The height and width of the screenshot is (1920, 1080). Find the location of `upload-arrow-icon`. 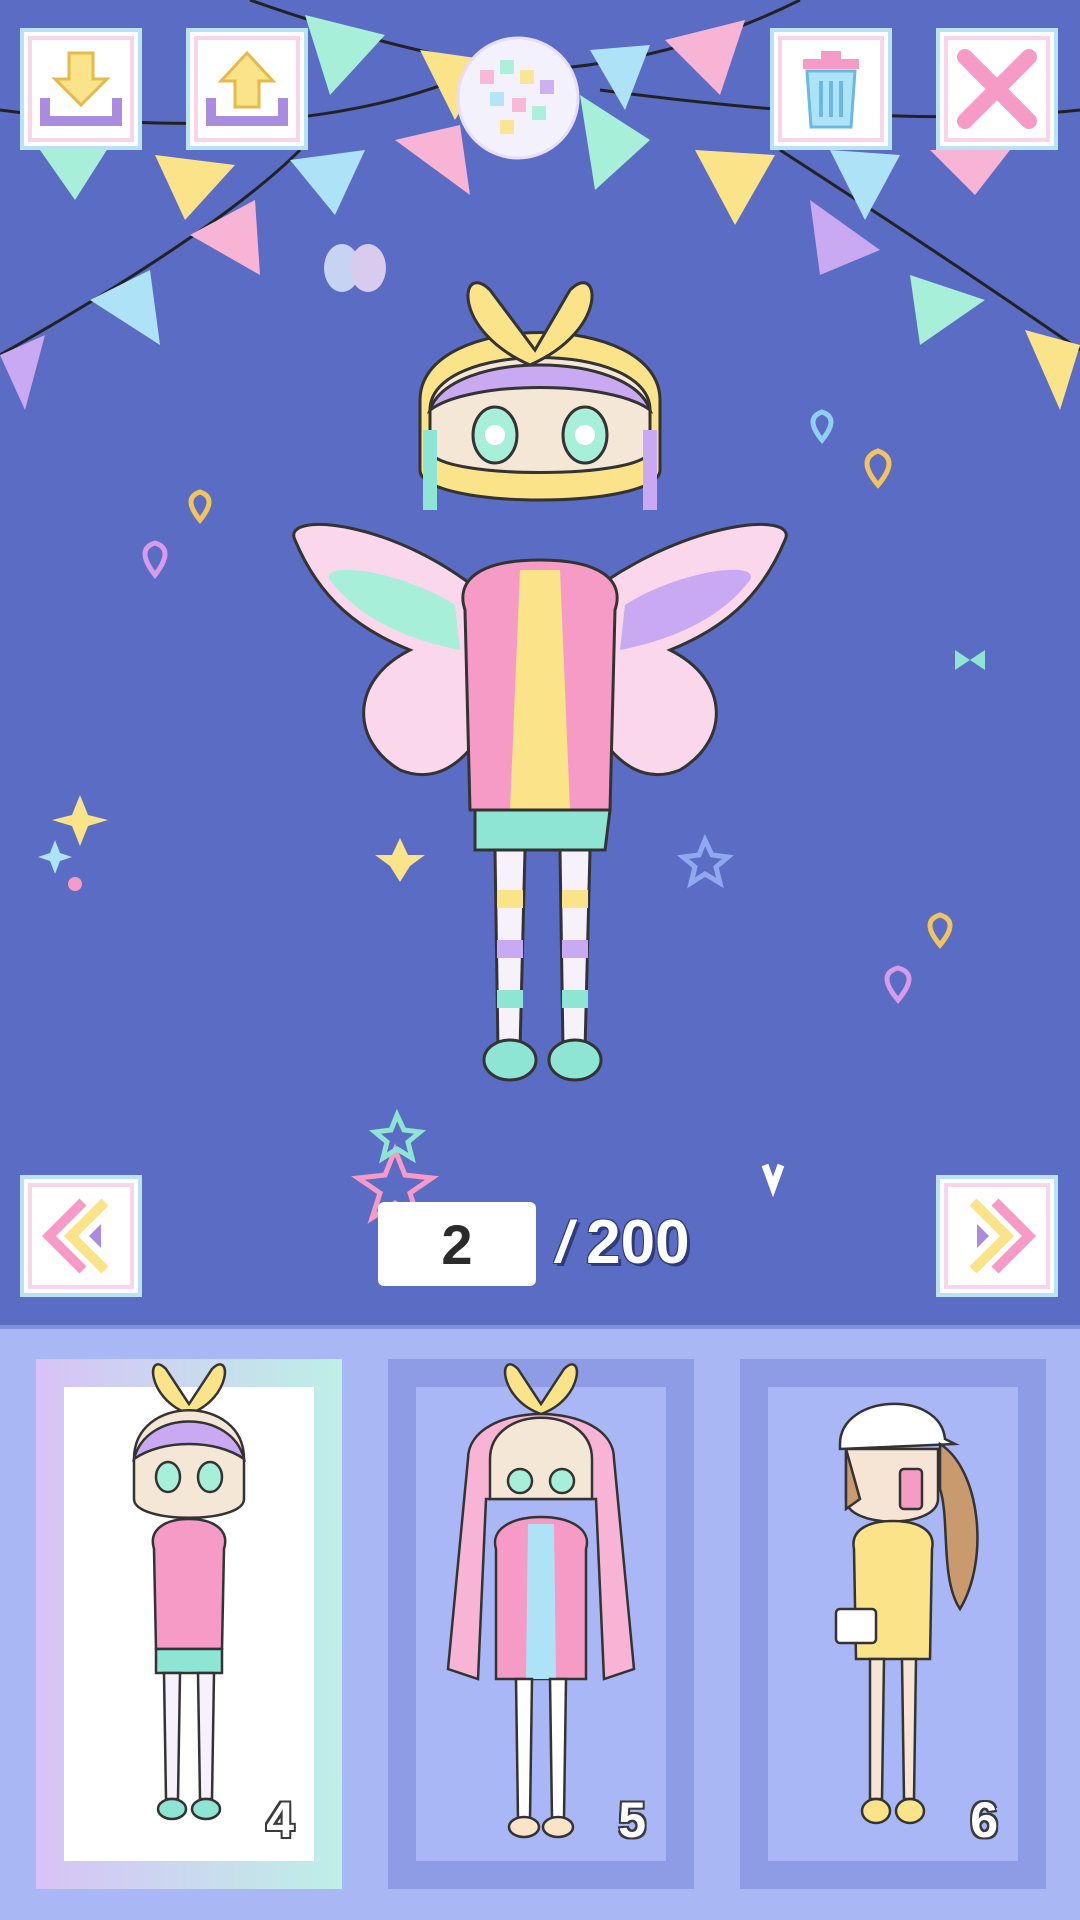

upload-arrow-icon is located at coordinates (247, 88).